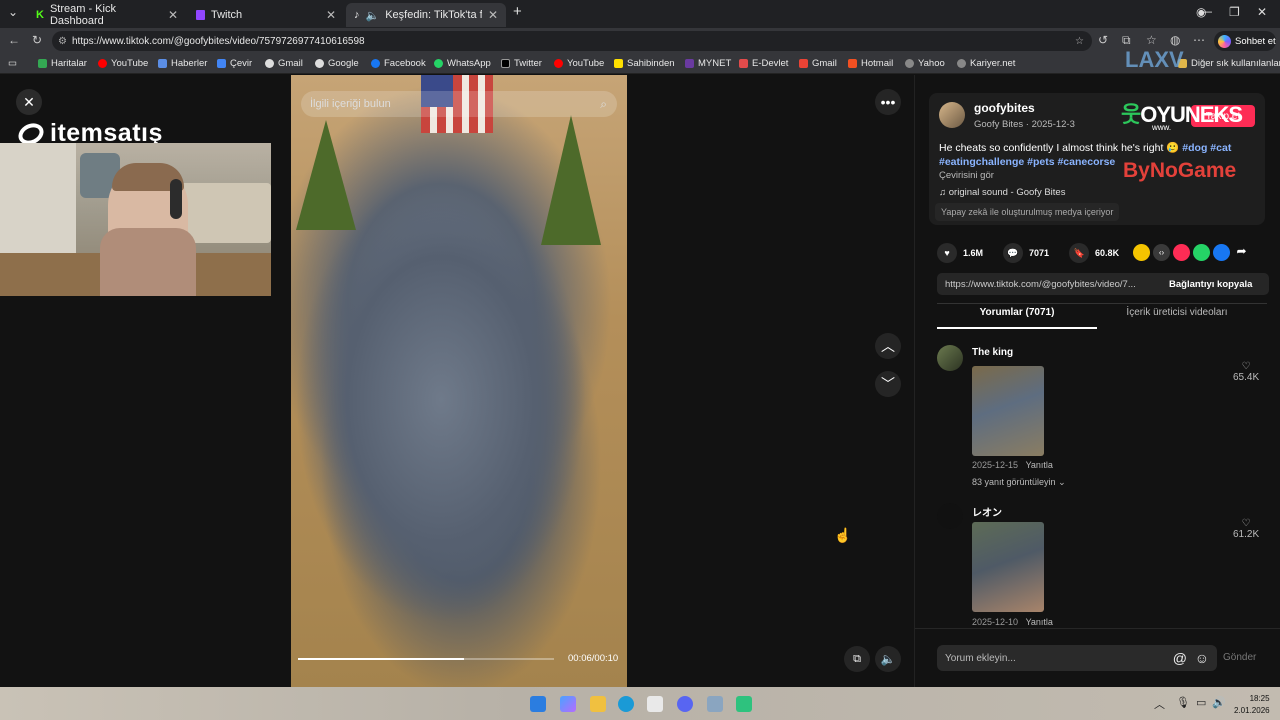 This screenshot has width=1280, height=720. I want to click on copilot-app-icon, so click(568, 704).